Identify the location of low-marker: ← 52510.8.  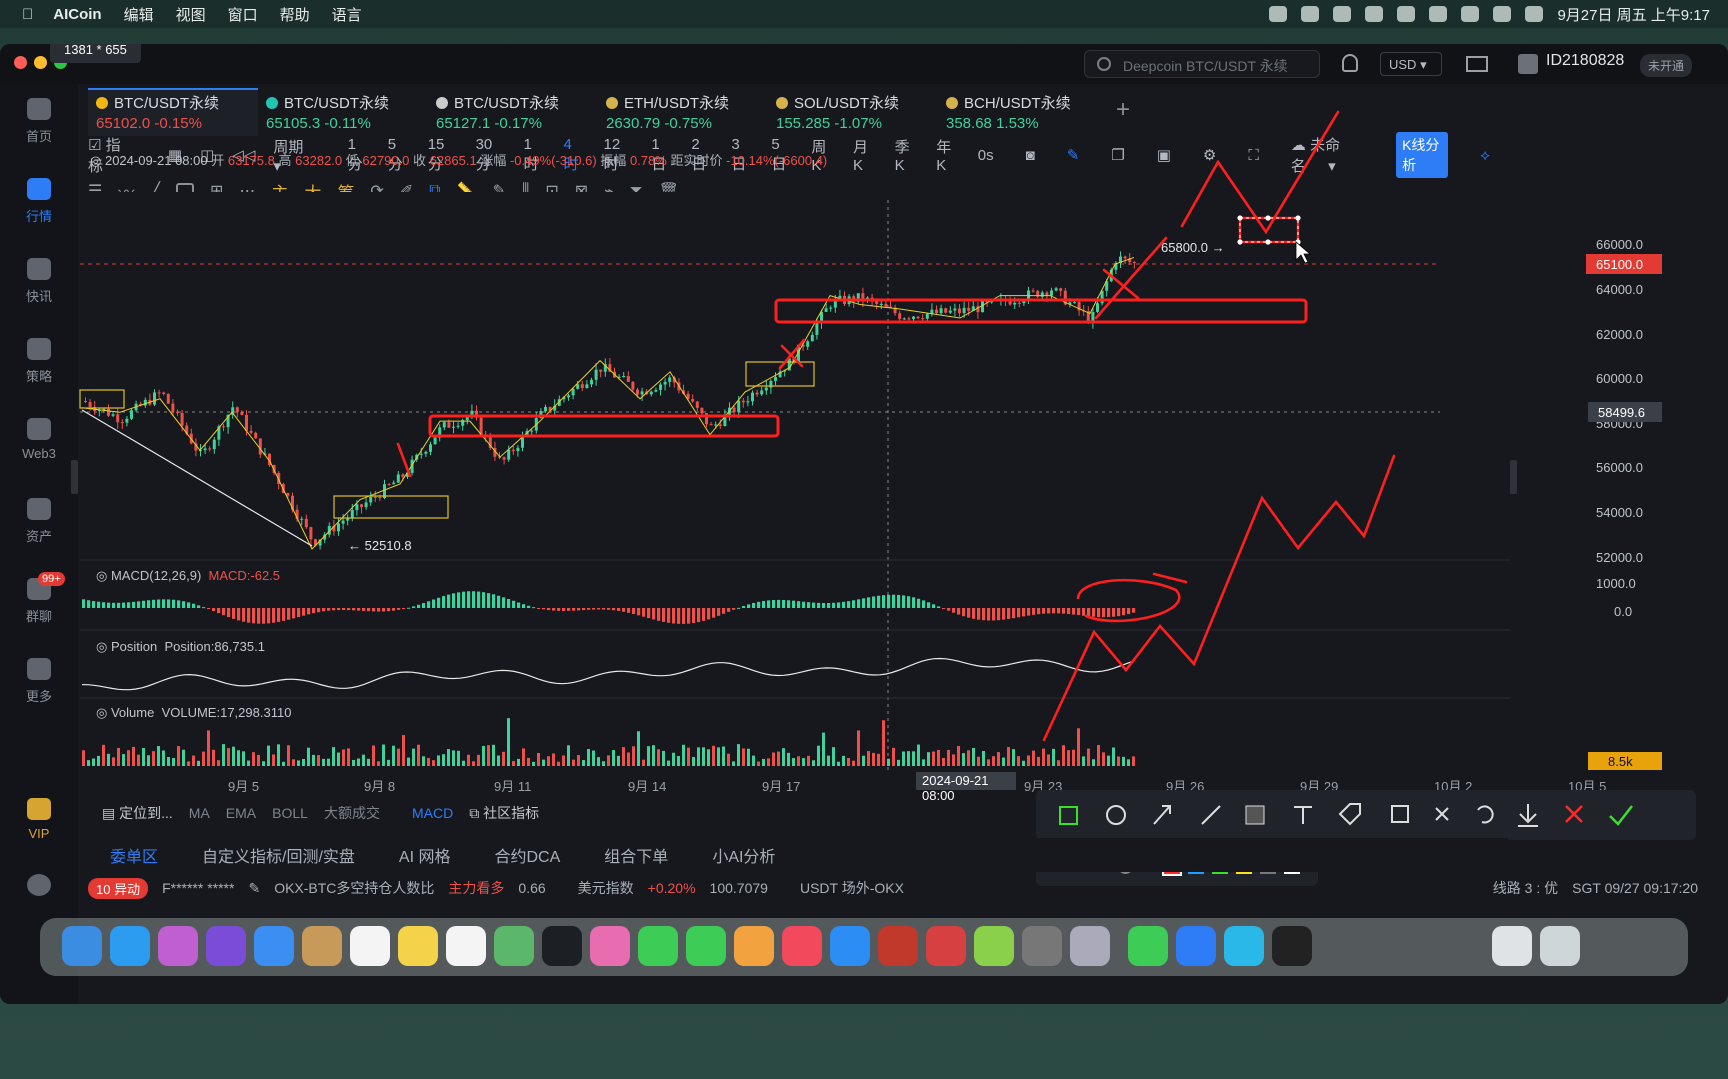
(380, 545).